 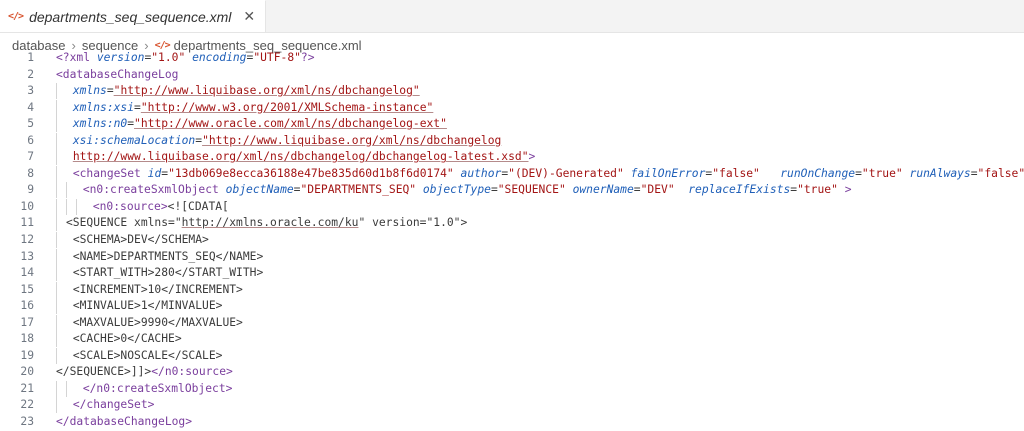 I want to click on code-line: 19 <SCALE>NOSCALE</SCALE>, so click(x=512, y=356).